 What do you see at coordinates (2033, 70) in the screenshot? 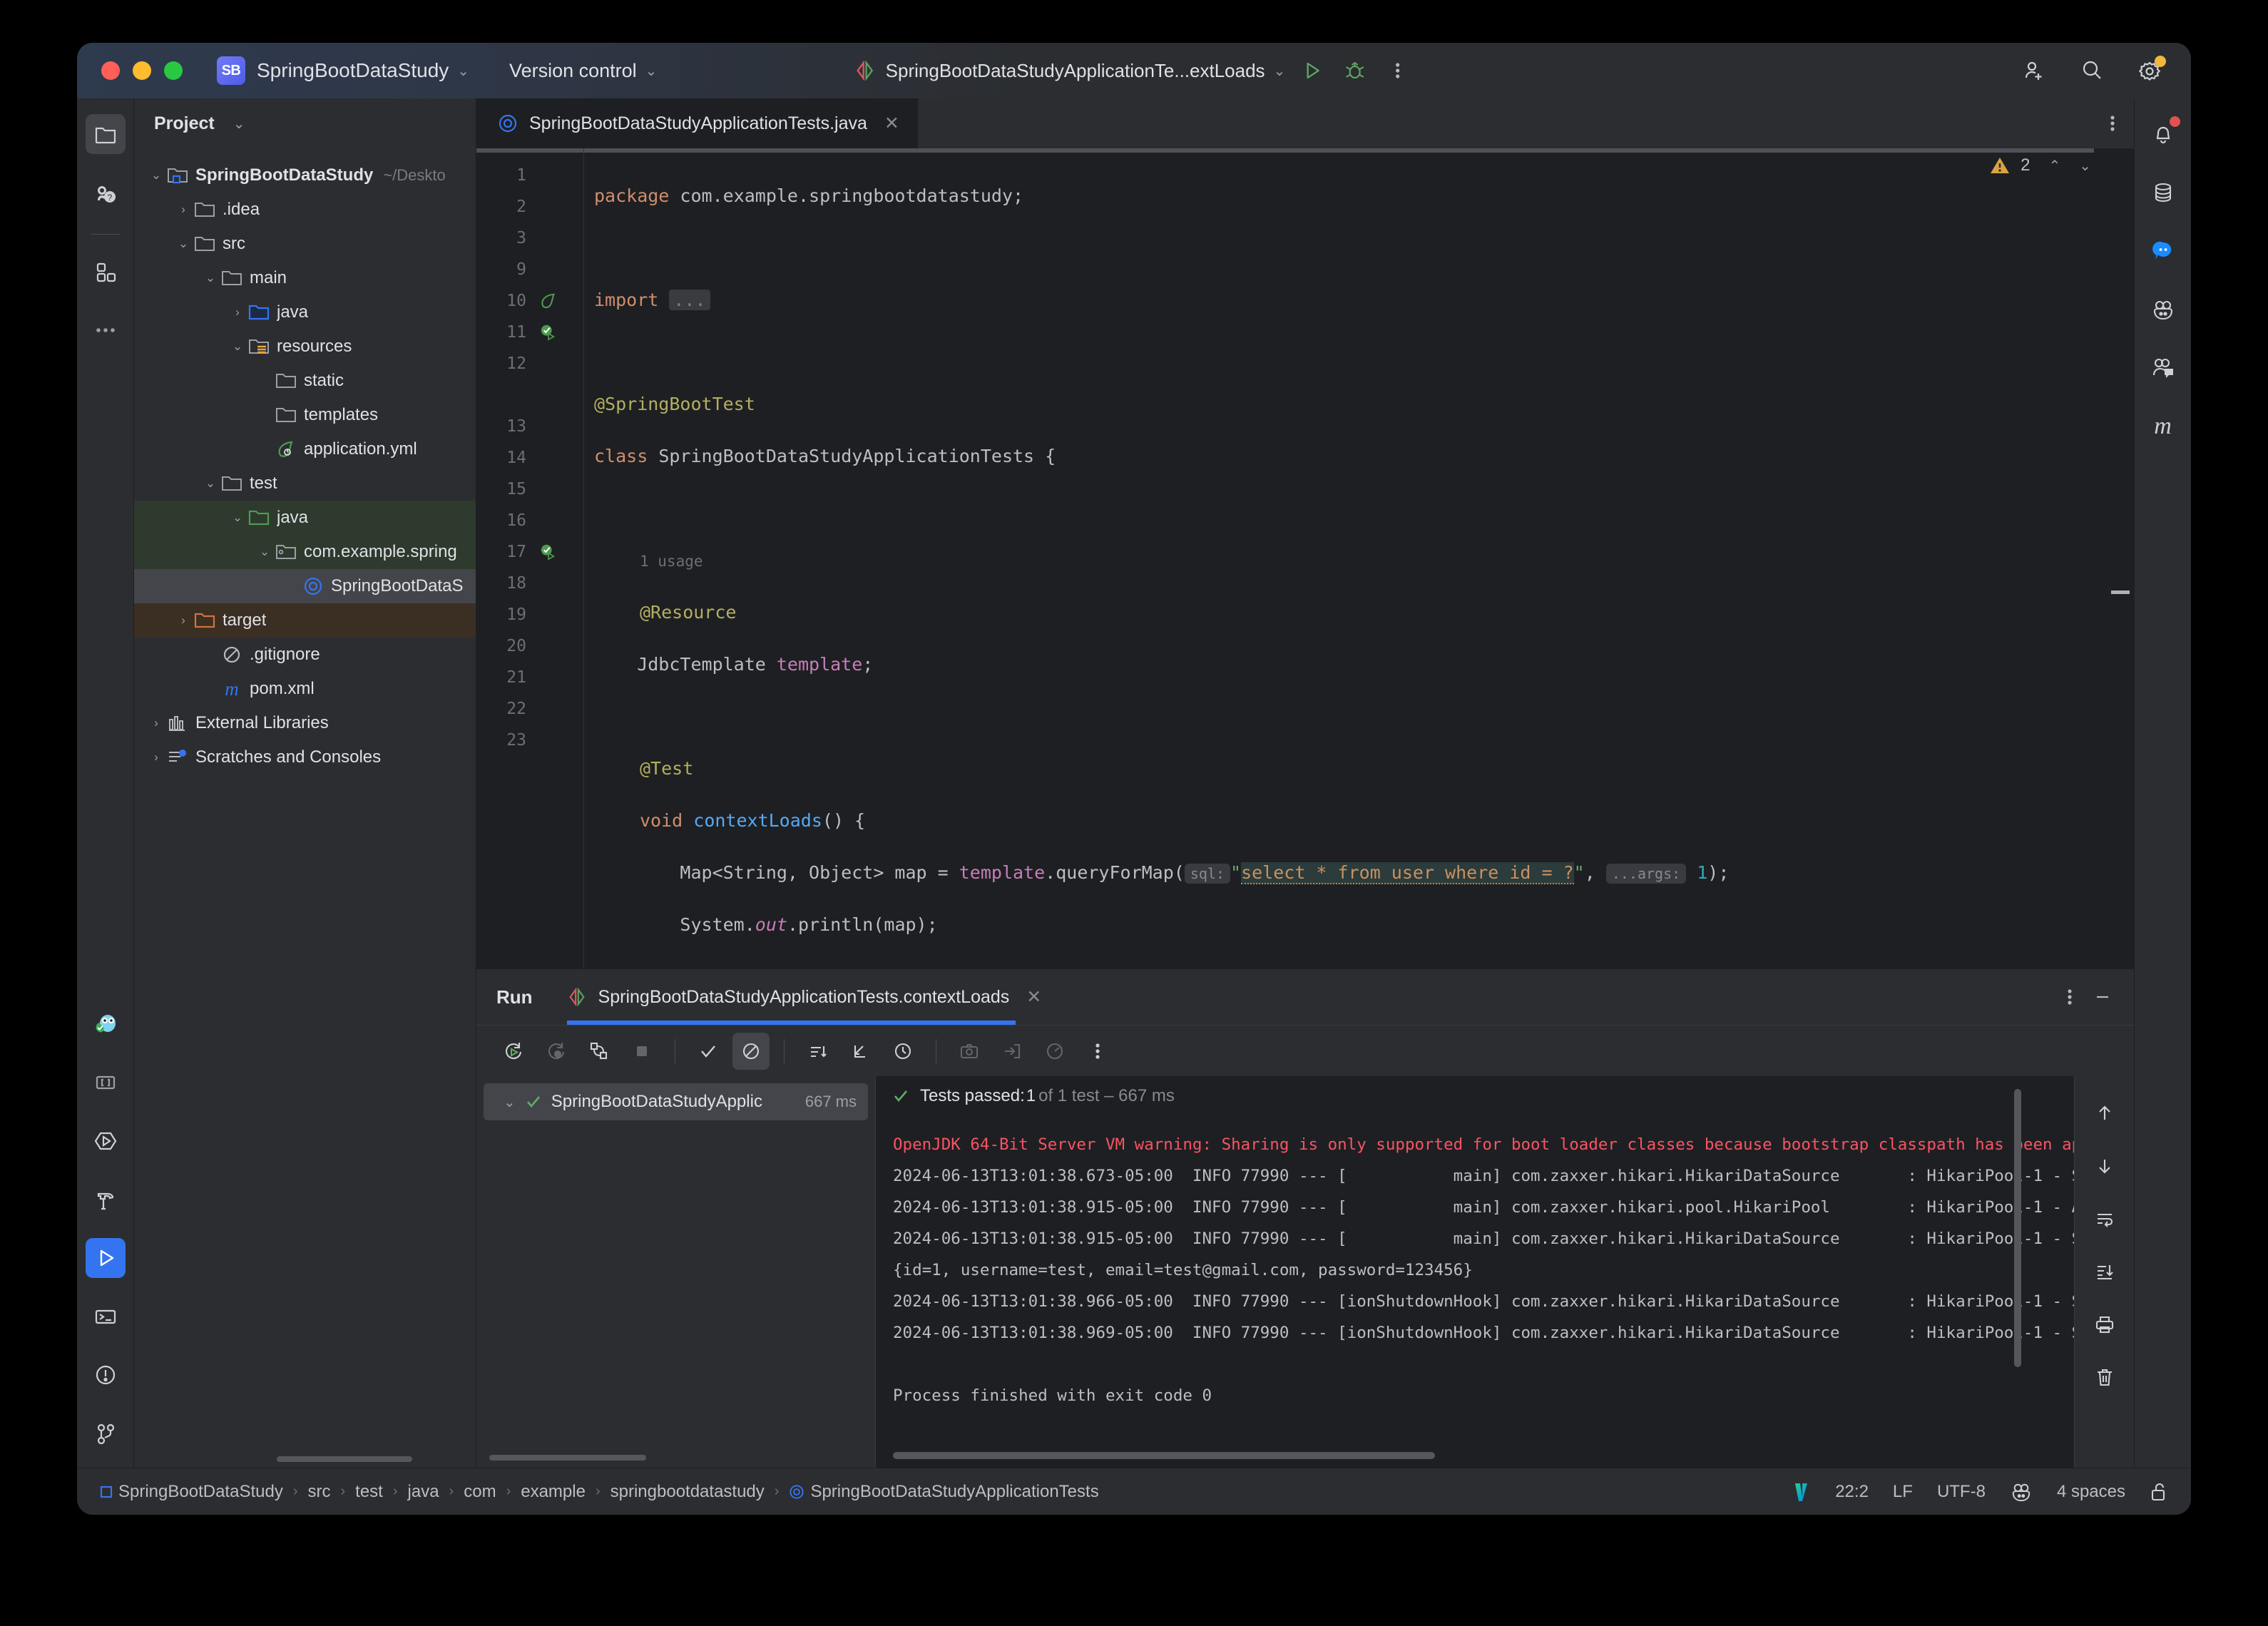
I see `add-account-icon` at bounding box center [2033, 70].